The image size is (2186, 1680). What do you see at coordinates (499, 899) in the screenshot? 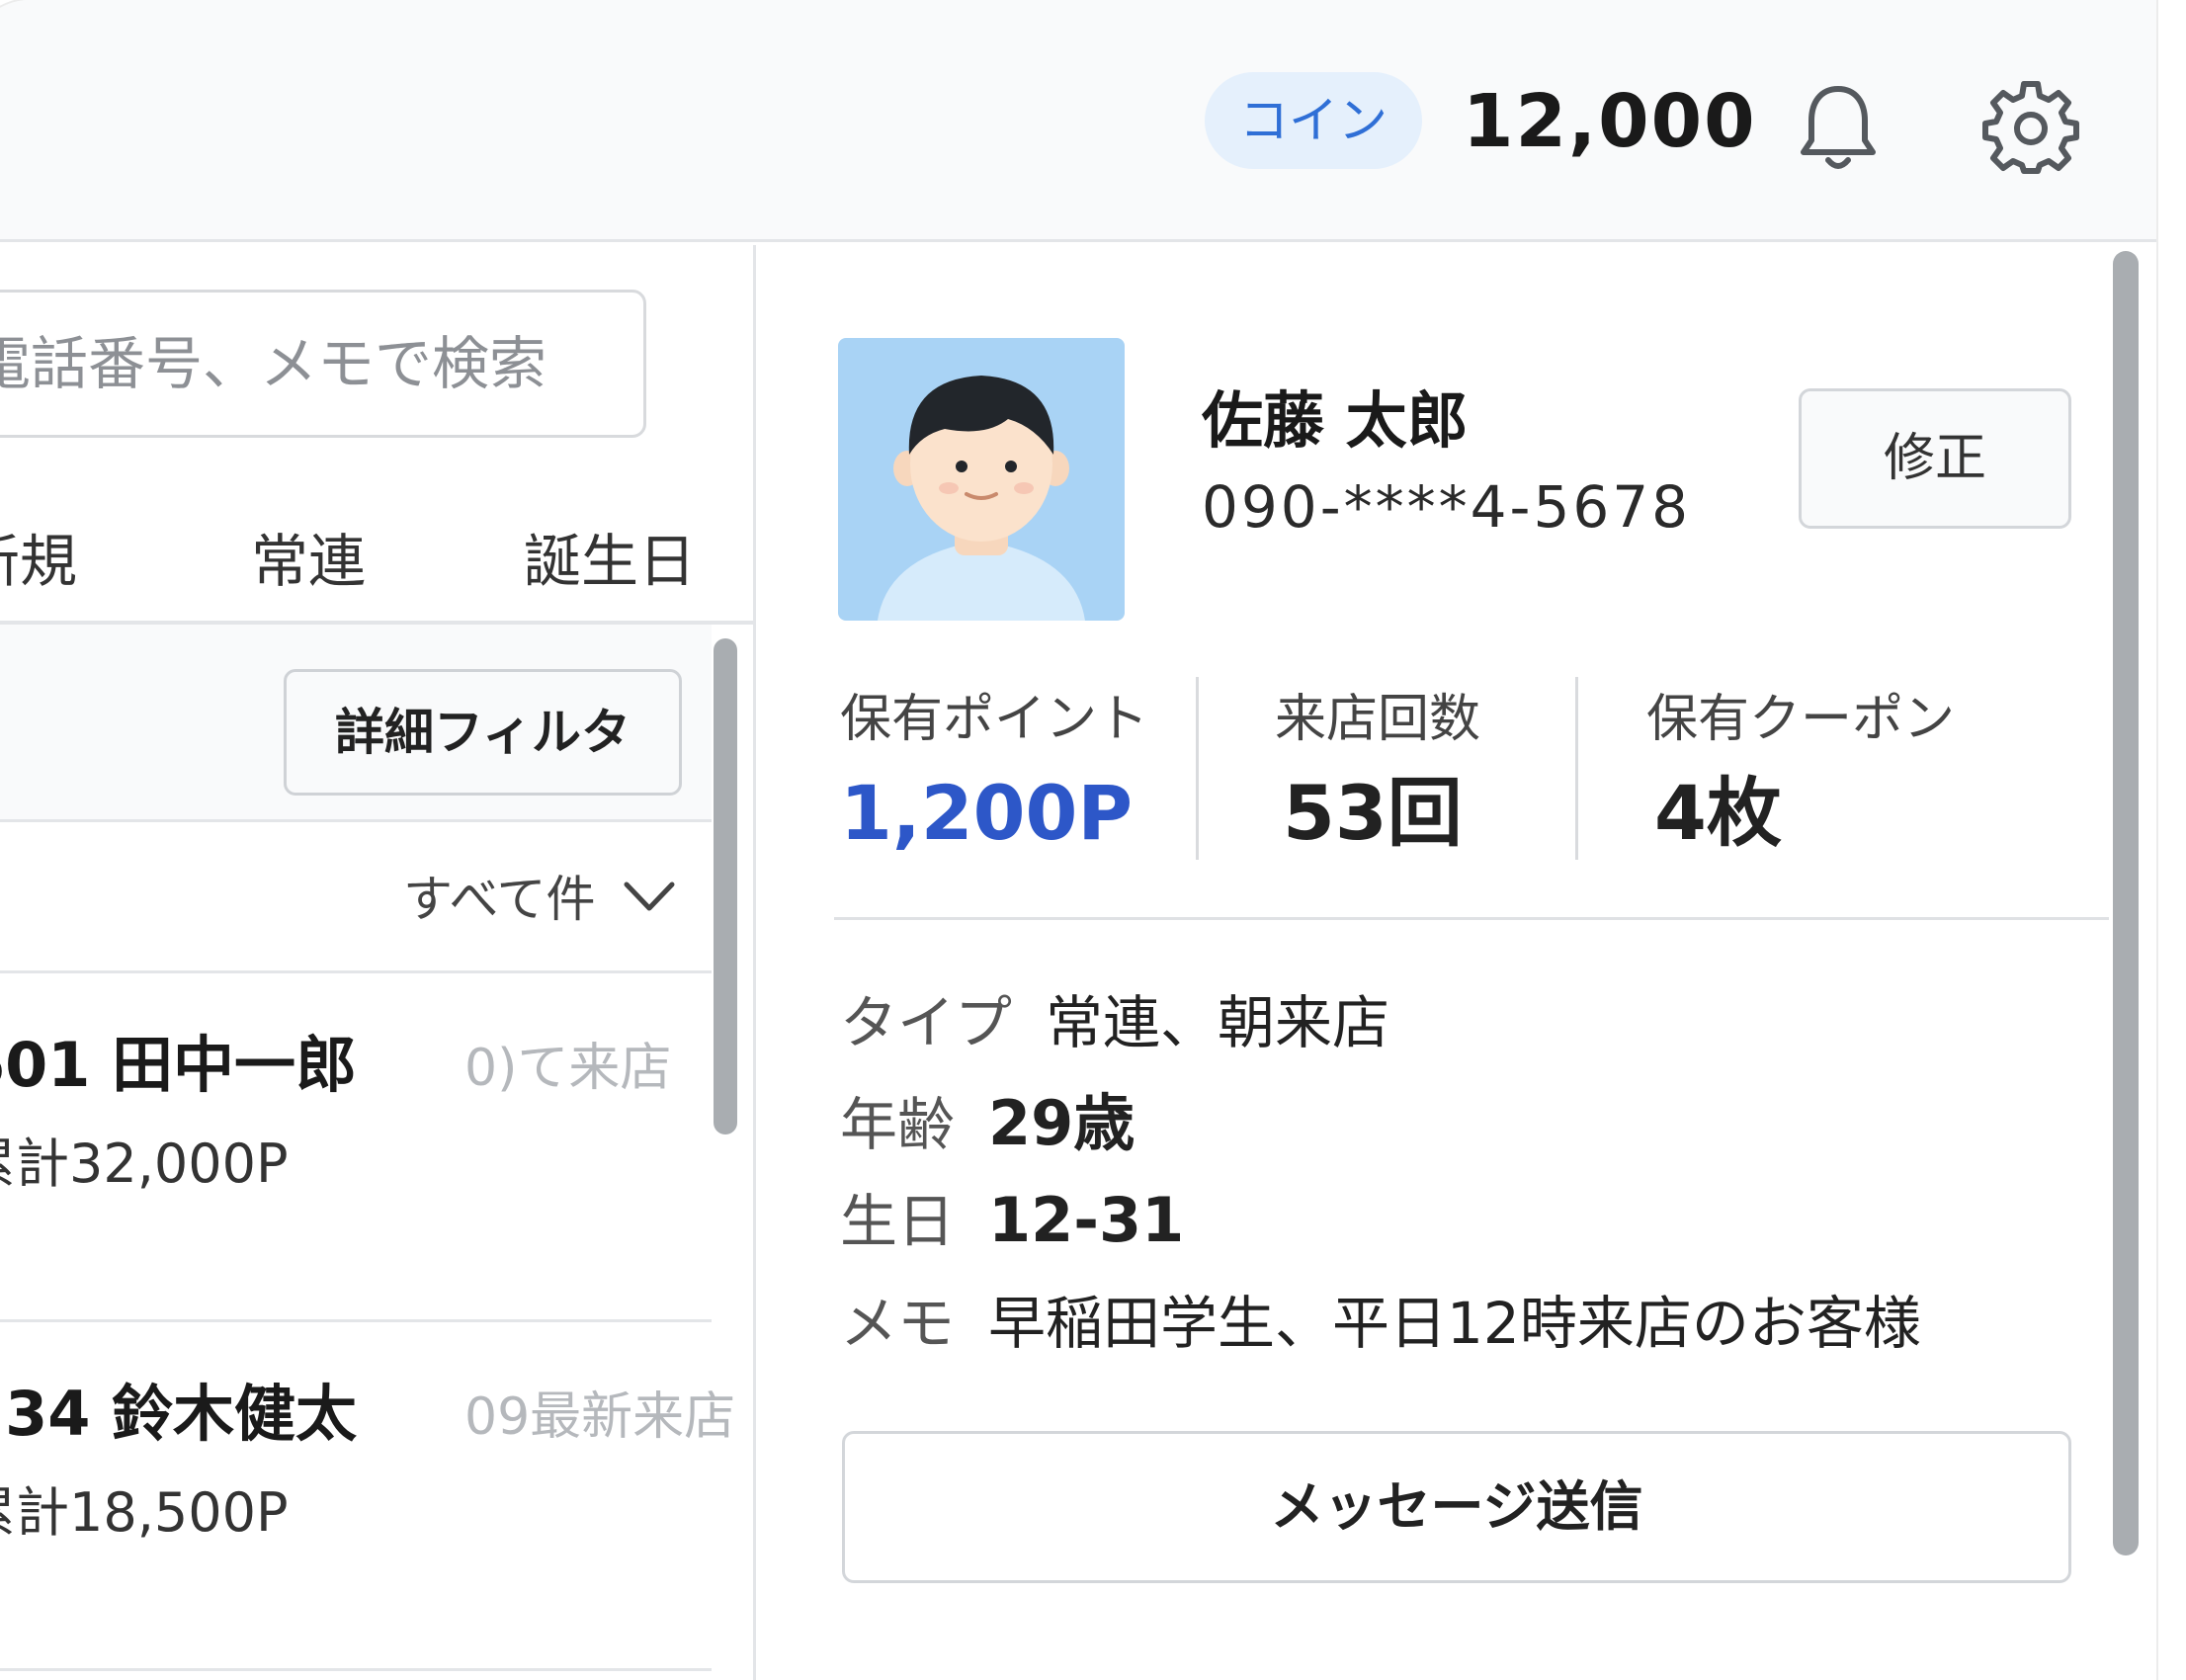
I see `sort-label: すべて件` at bounding box center [499, 899].